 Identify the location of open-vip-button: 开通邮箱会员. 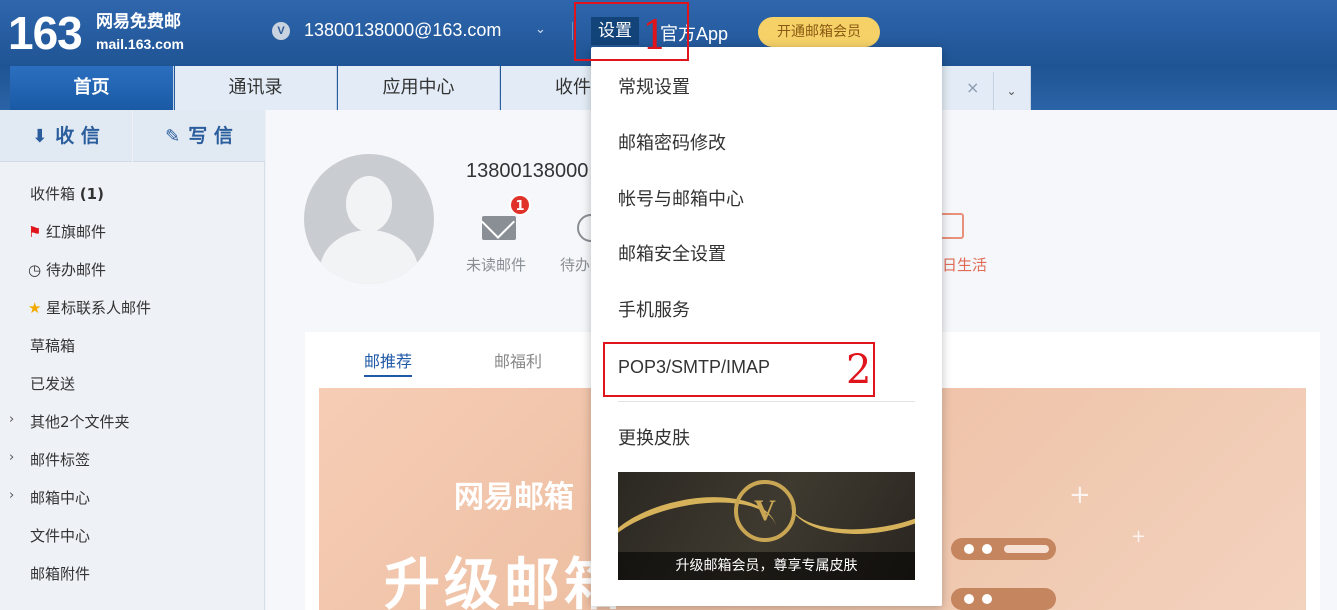
(819, 32).